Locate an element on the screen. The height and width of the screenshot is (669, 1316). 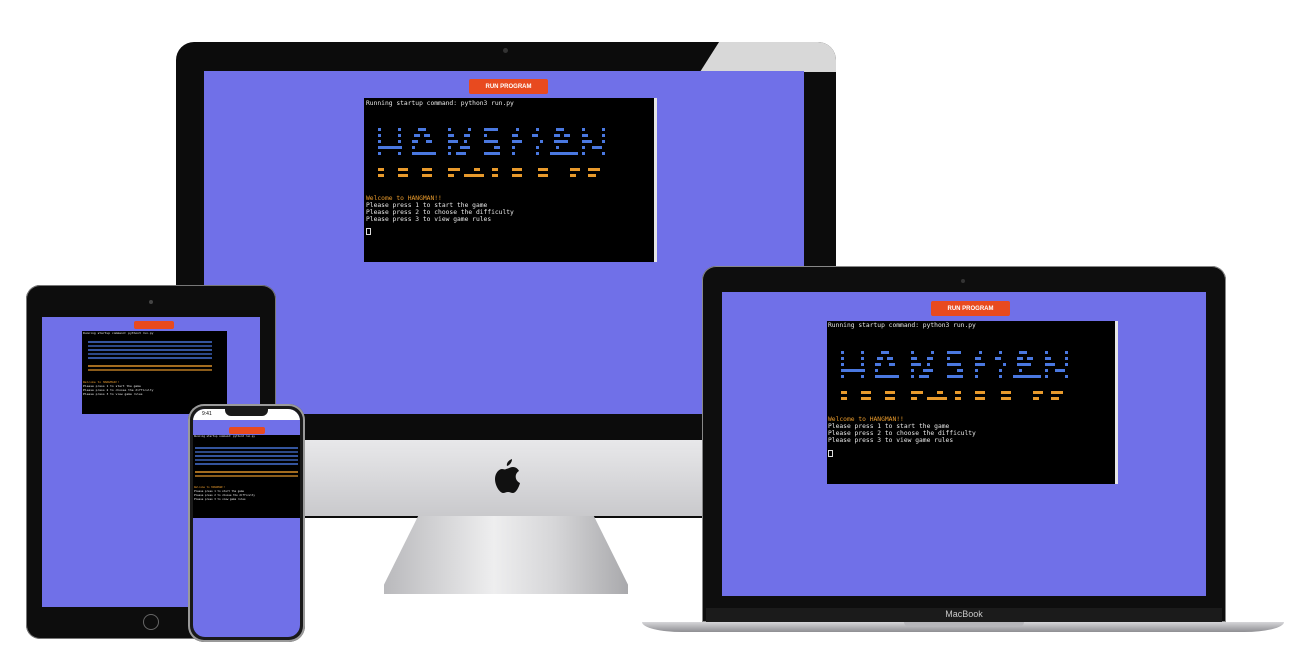
macbook-camera is located at coordinates (963, 281).